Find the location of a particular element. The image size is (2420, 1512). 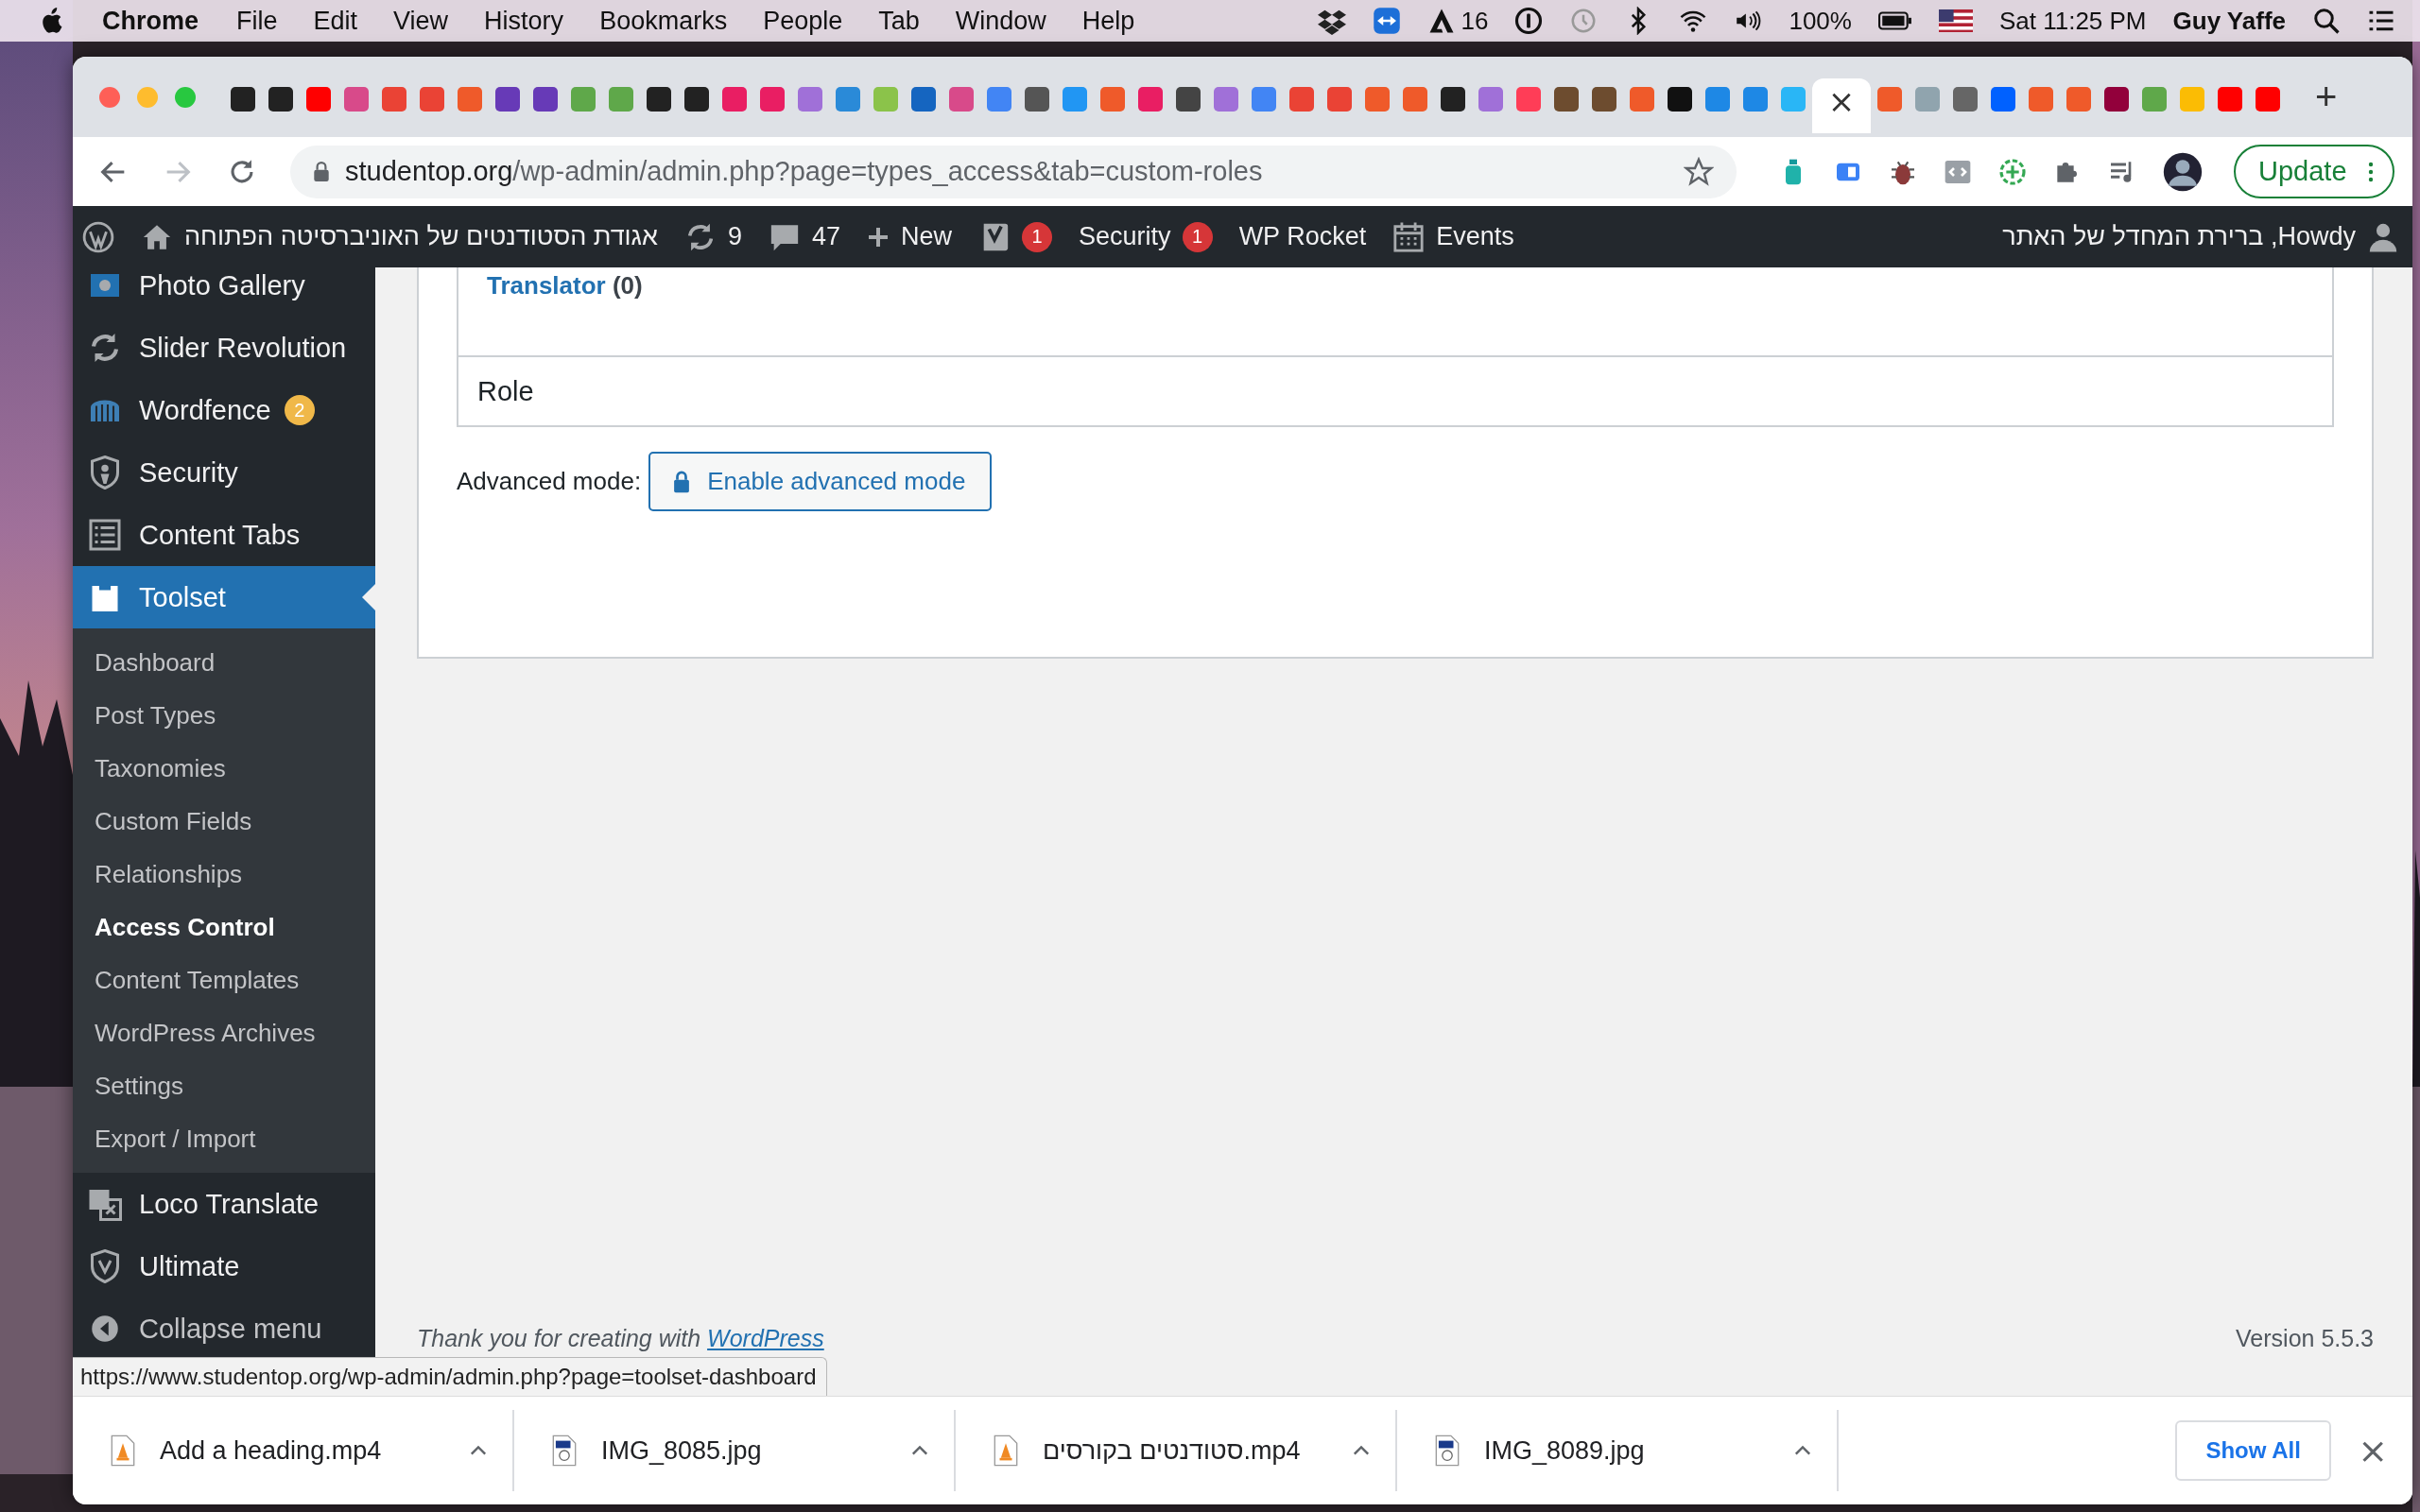

submenu-item: Custom Fields is located at coordinates (224, 821).